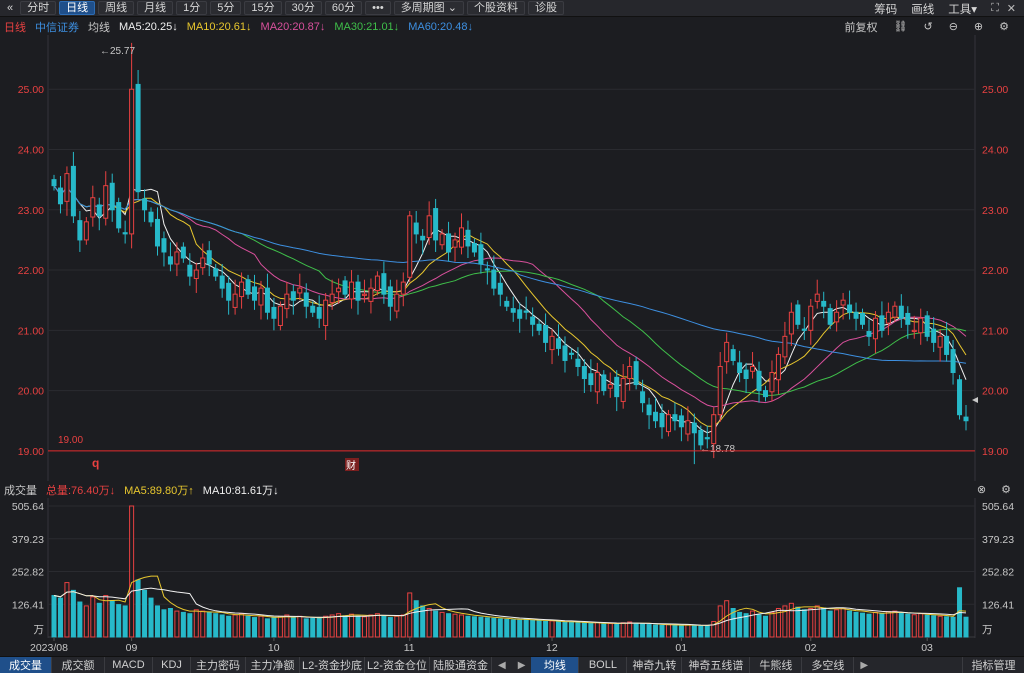  What do you see at coordinates (155, 8) in the screenshot?
I see `period-button-3: 月线` at bounding box center [155, 8].